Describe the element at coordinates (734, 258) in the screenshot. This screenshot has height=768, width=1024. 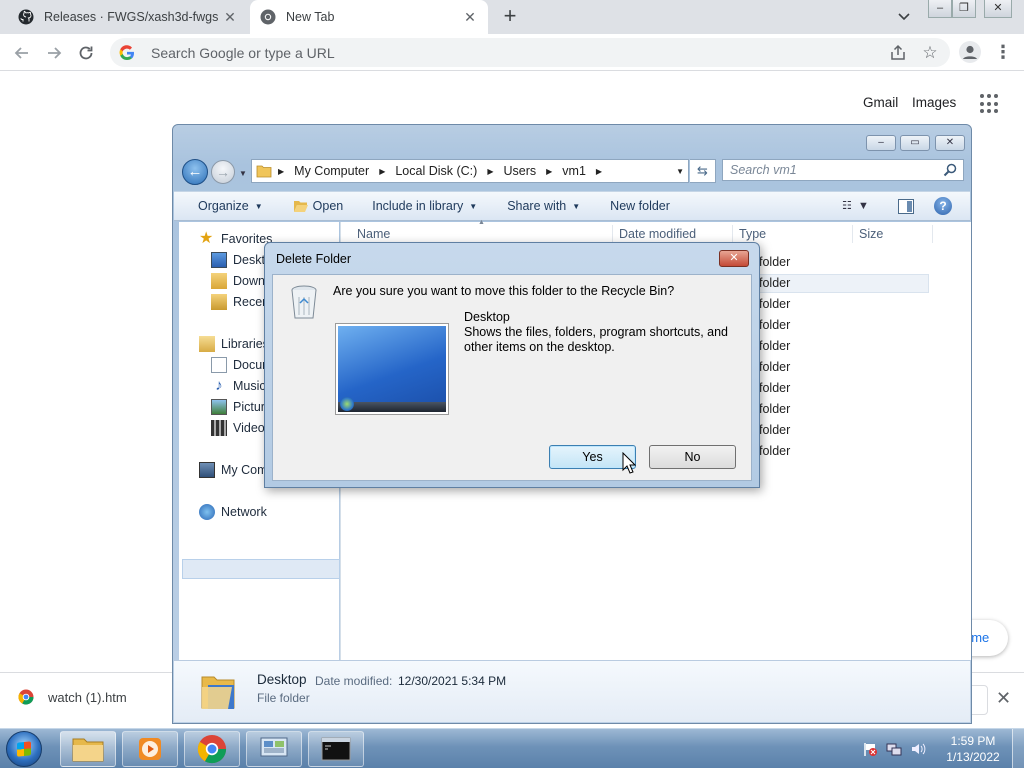
I see `dialog-close-button: ✕` at that location.